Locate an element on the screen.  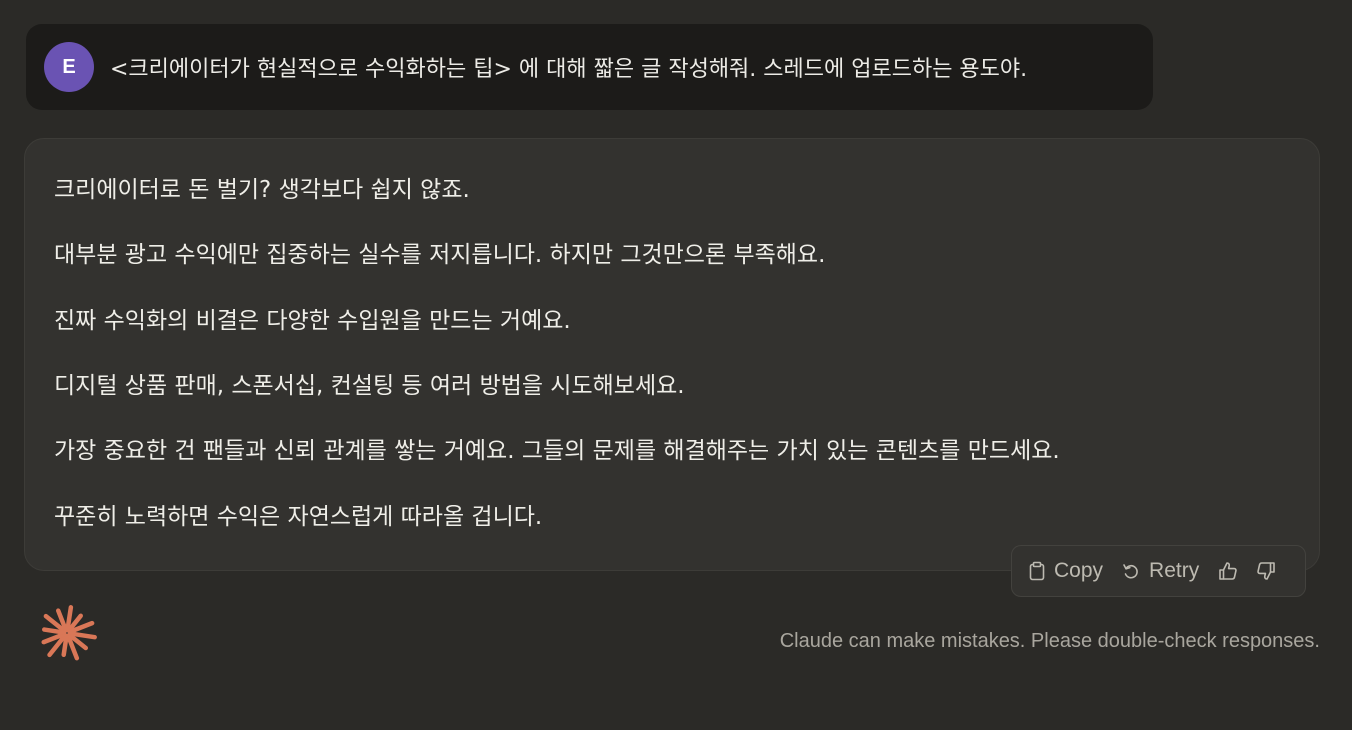
retry-label: Retry is located at coordinates (1174, 570).